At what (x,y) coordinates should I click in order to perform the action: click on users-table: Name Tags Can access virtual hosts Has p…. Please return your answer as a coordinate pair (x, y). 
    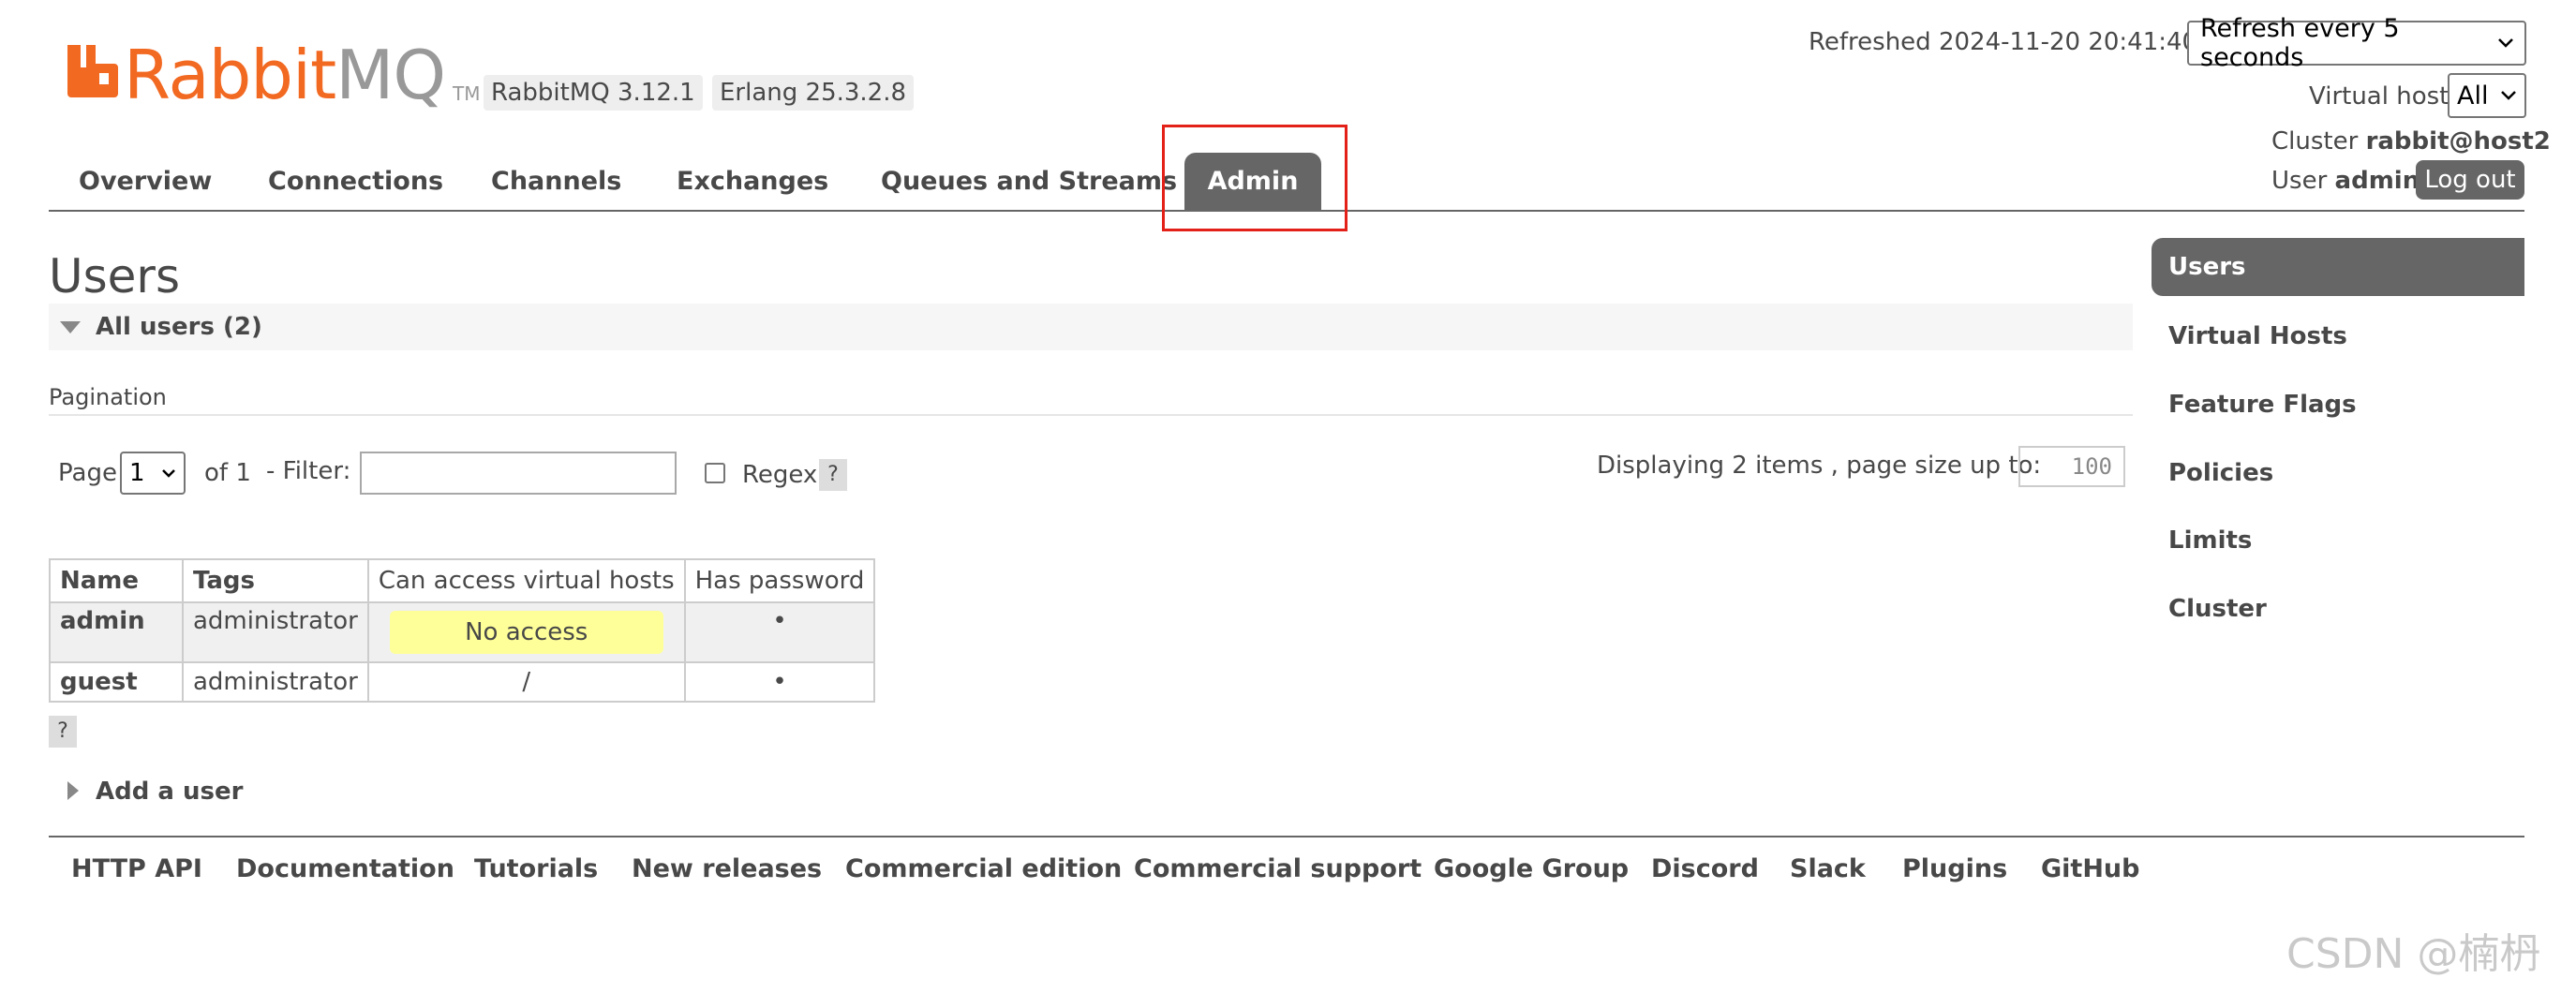
    Looking at the image, I should click on (462, 630).